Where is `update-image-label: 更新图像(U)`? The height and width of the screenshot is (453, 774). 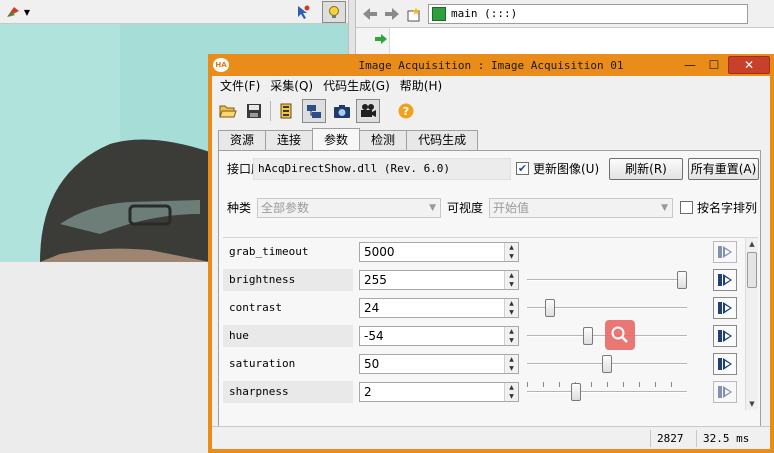 update-image-label: 更新图像(U) is located at coordinates (566, 169).